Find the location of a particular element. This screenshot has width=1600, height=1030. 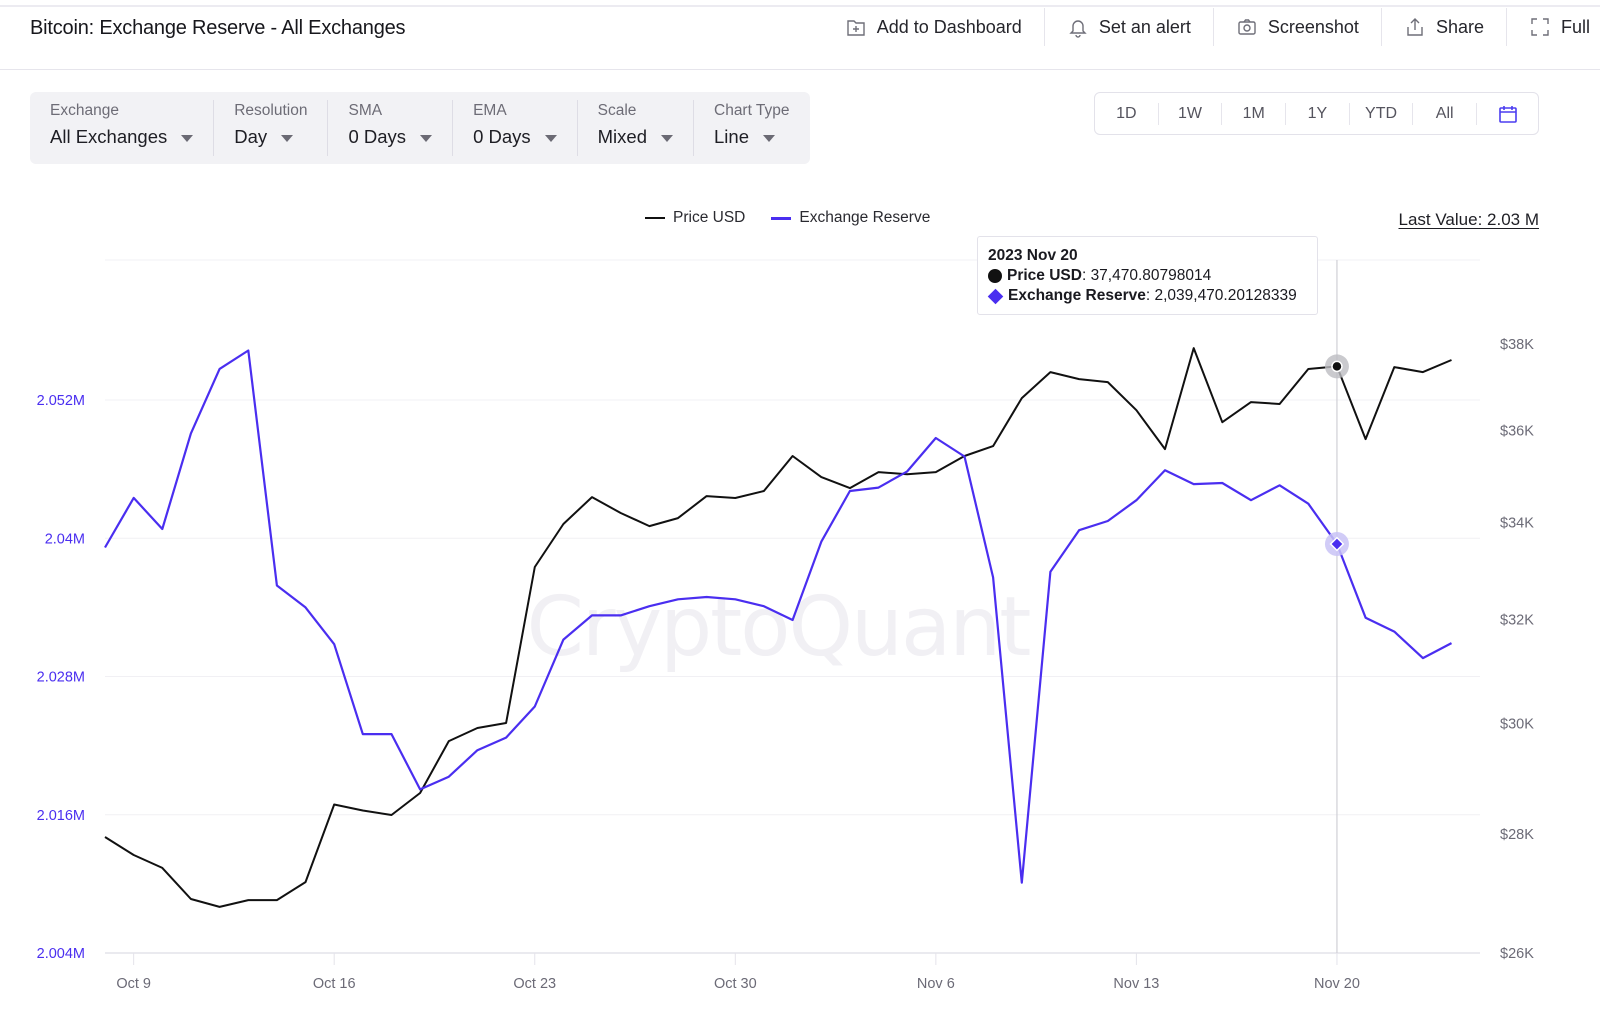

x-tick-label: Oct 9 is located at coordinates (133, 984).